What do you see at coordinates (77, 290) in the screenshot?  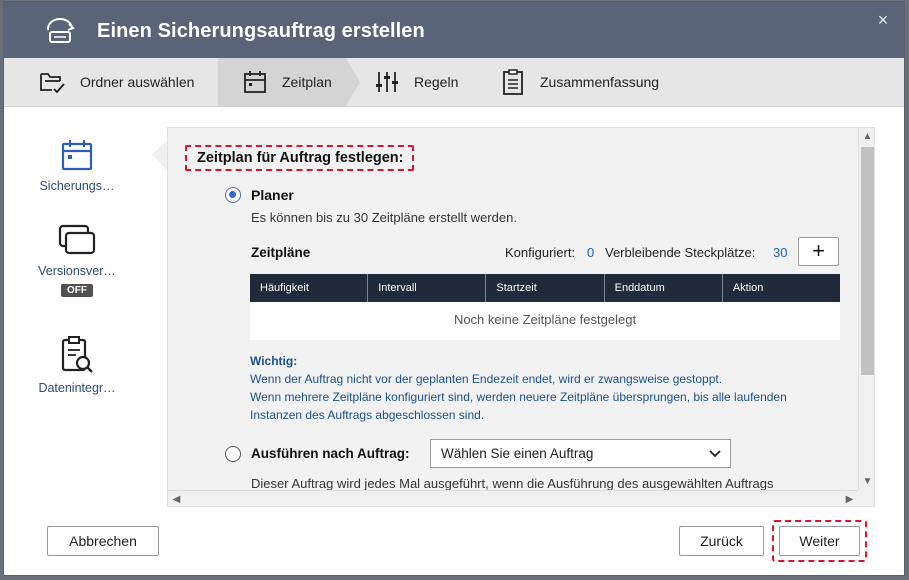 I see `status-badge: OFF` at bounding box center [77, 290].